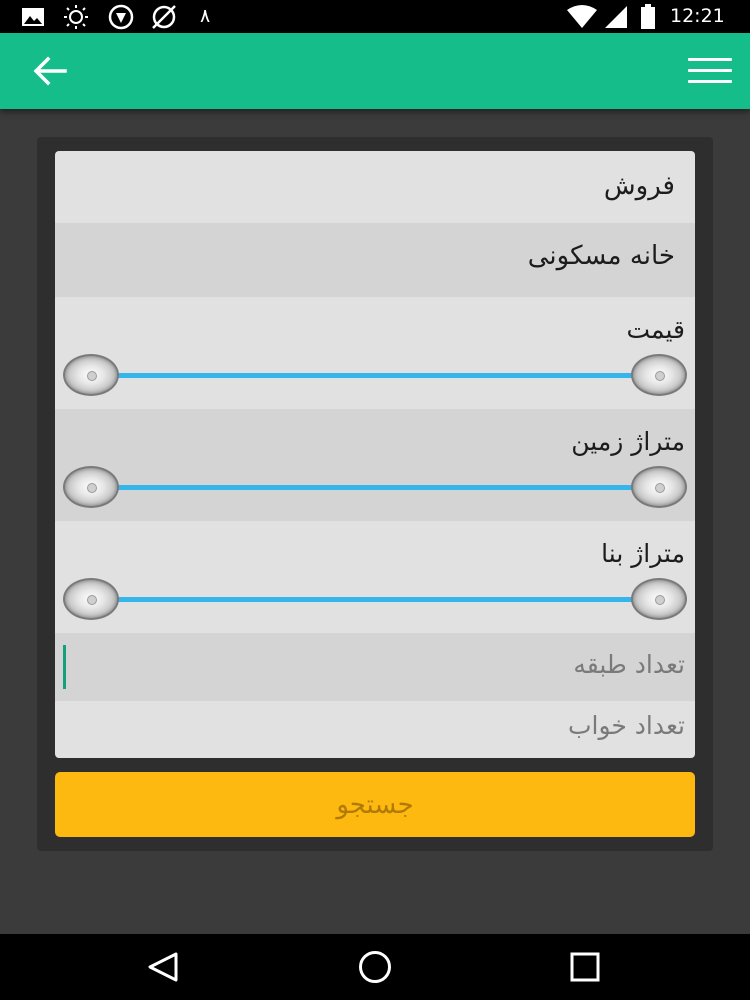  I want to click on price-range-slider, so click(370, 375).